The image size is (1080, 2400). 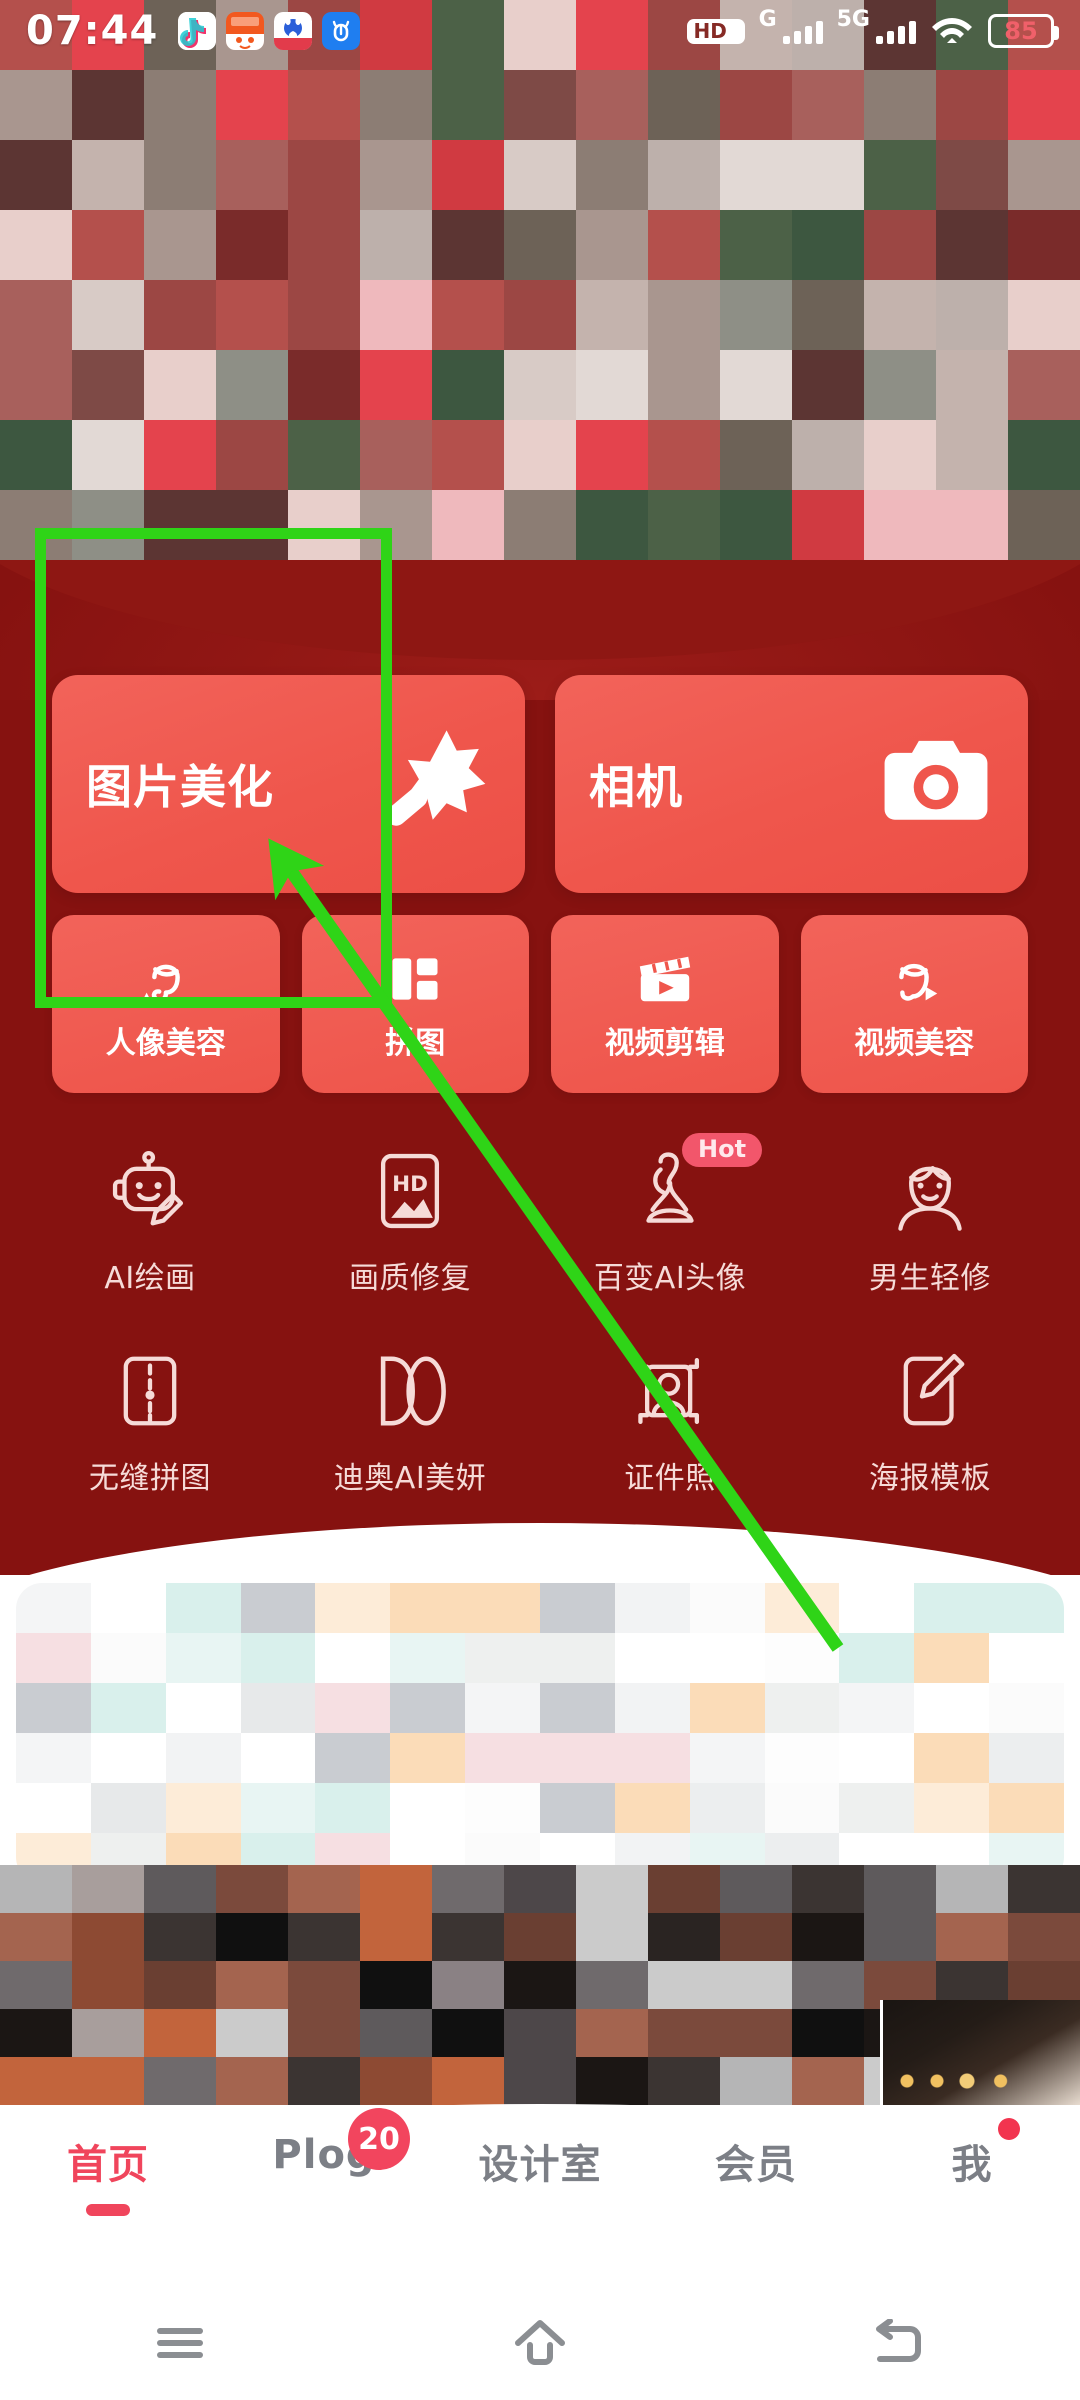 I want to click on home-button, so click(x=540, y=2345).